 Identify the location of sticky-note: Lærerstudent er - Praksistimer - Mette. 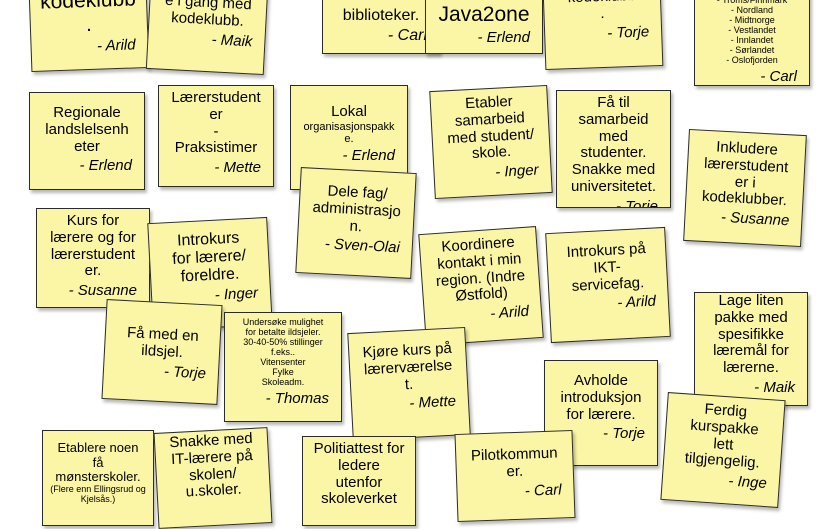
(216, 136).